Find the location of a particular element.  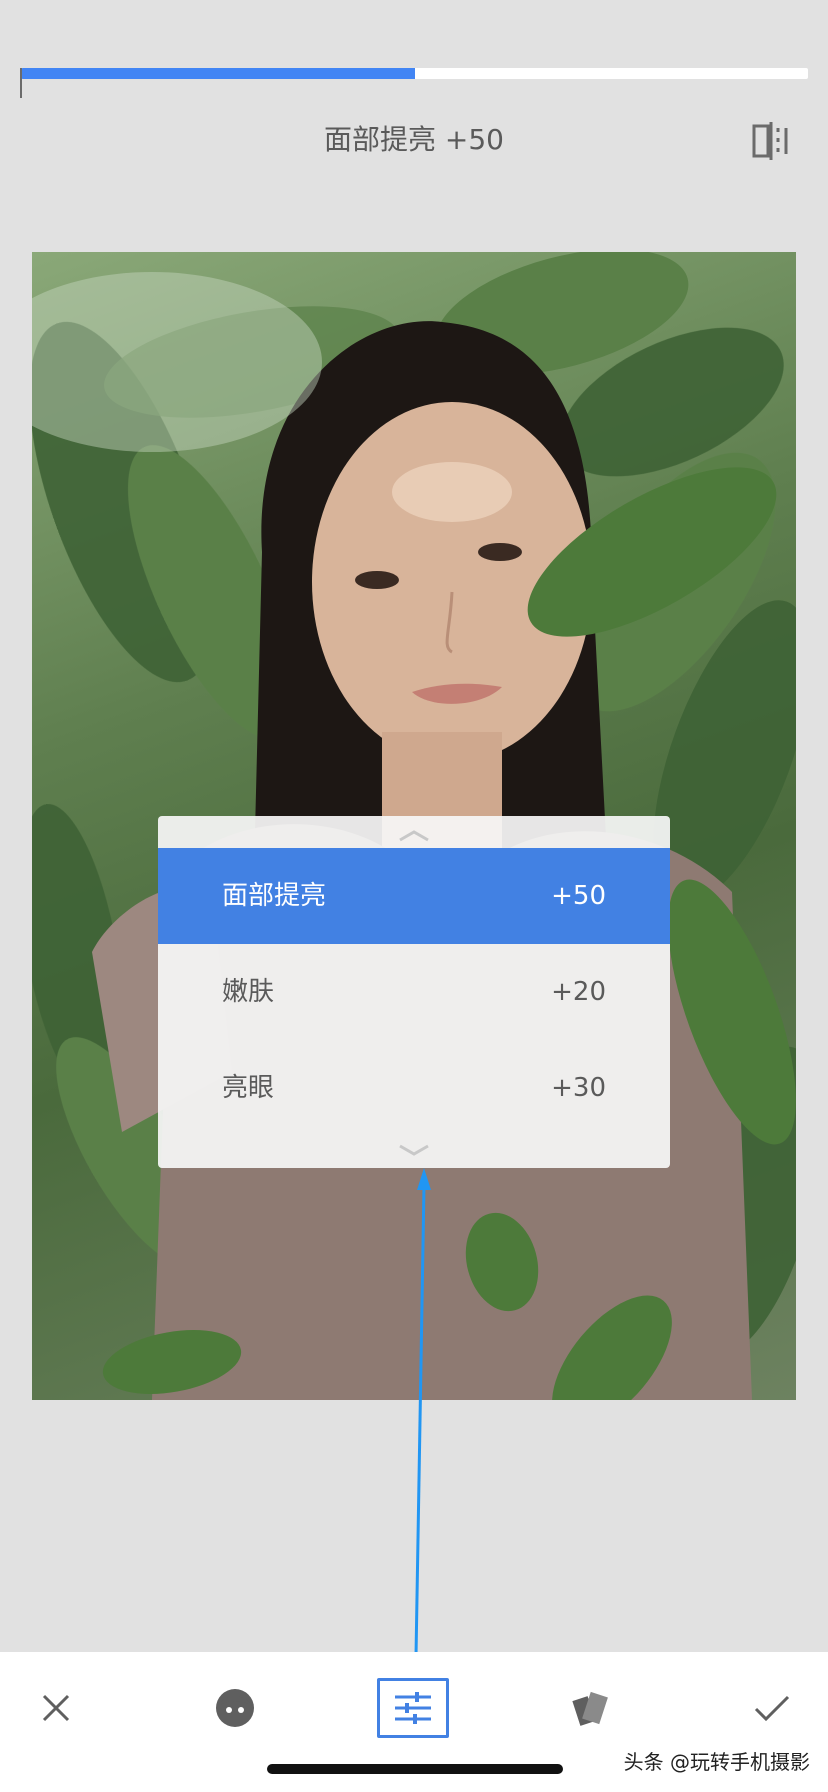

face-tool-button is located at coordinates (235, 1708).